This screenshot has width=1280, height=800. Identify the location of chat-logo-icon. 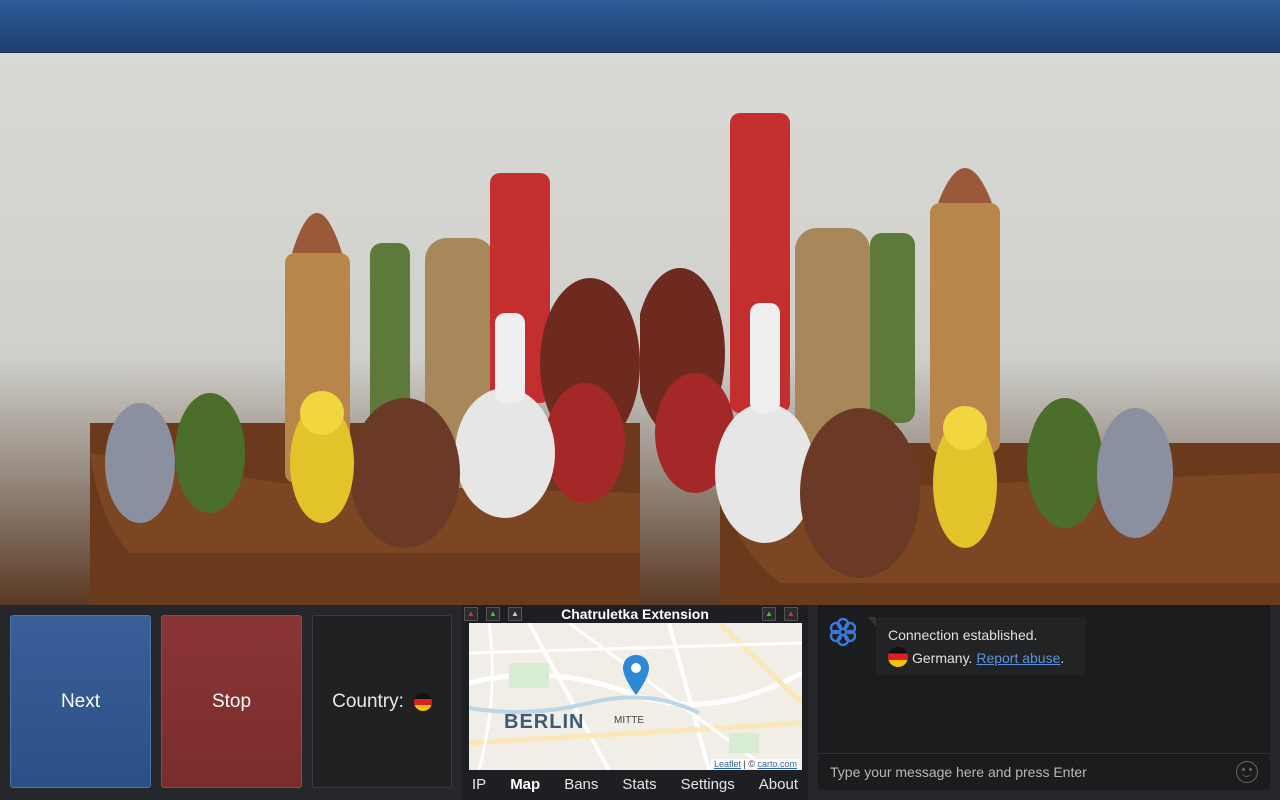
(843, 632).